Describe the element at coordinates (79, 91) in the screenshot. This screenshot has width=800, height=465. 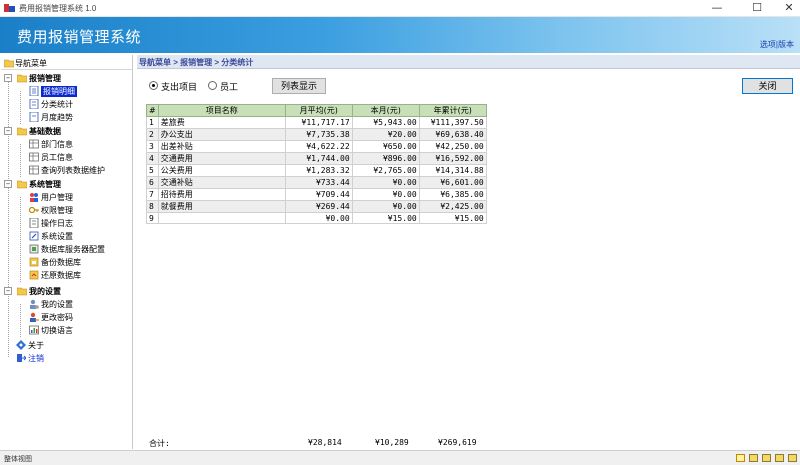
I see `tree-item-expense-details: 报销明细` at that location.